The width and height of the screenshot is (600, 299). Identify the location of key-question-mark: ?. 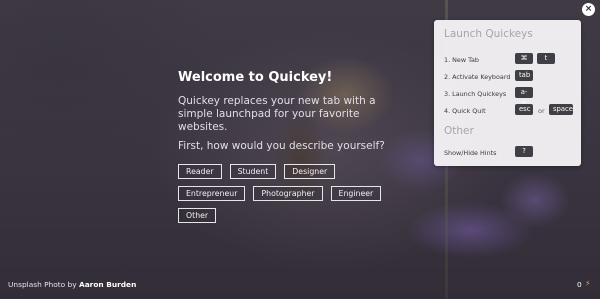
(524, 151).